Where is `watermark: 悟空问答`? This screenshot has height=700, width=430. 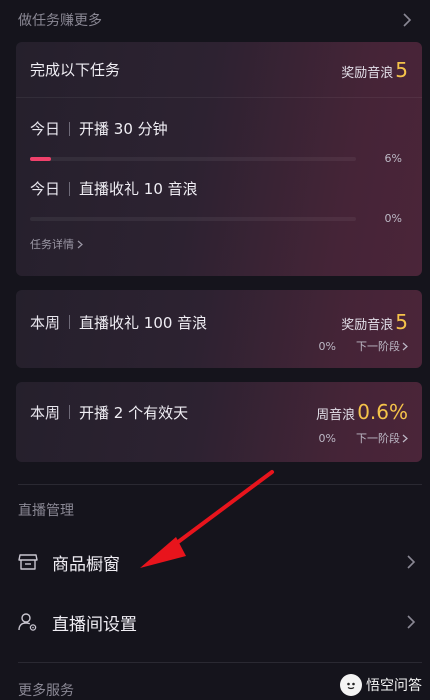 watermark: 悟空问答 is located at coordinates (381, 685).